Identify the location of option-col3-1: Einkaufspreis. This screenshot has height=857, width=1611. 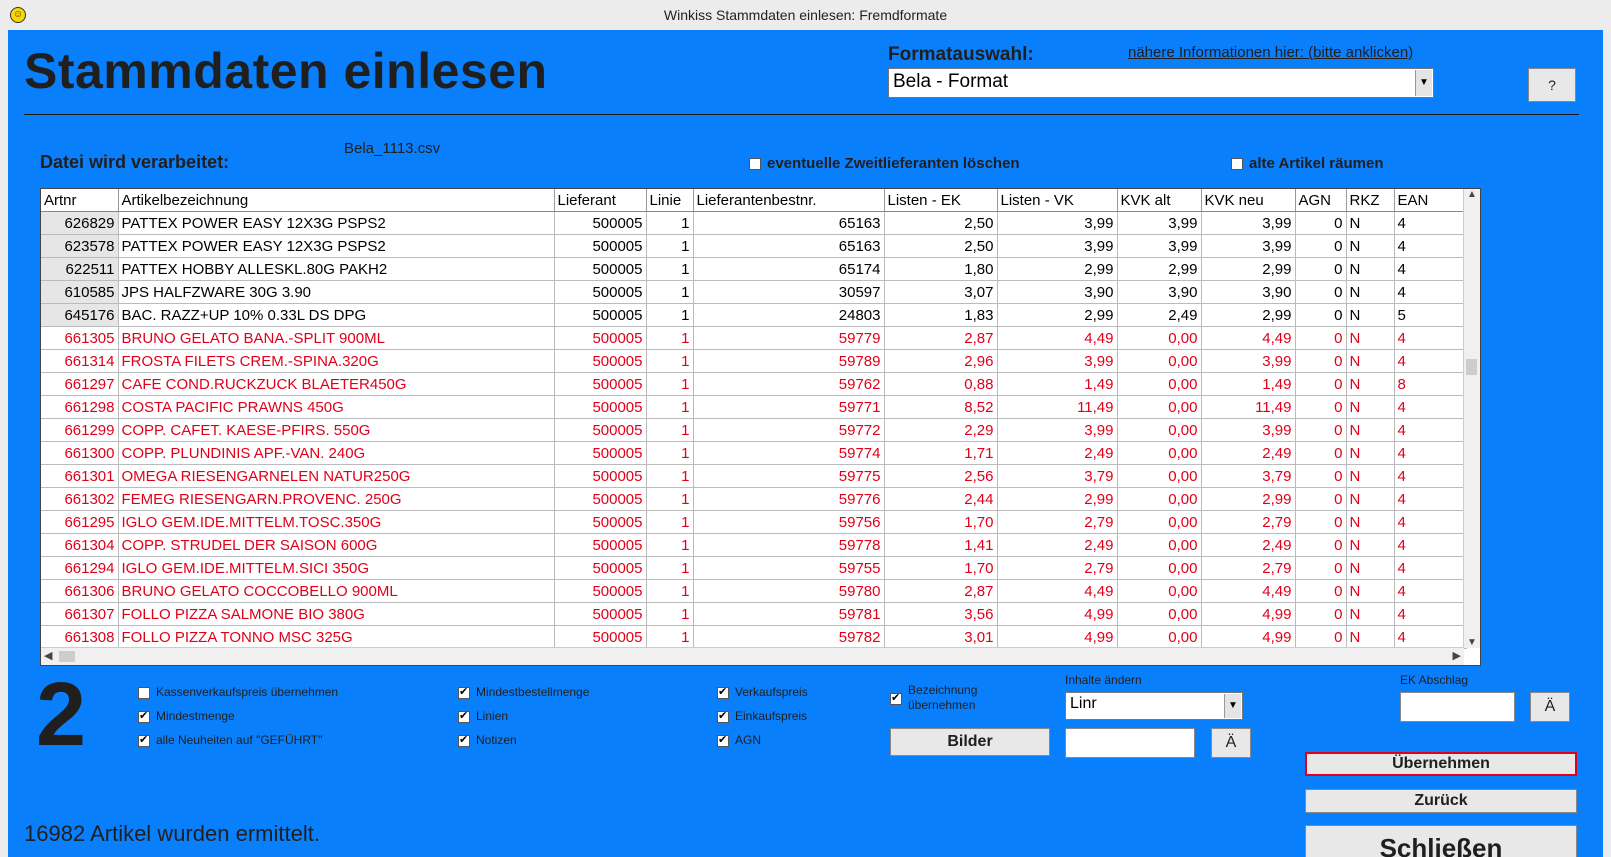
(762, 716).